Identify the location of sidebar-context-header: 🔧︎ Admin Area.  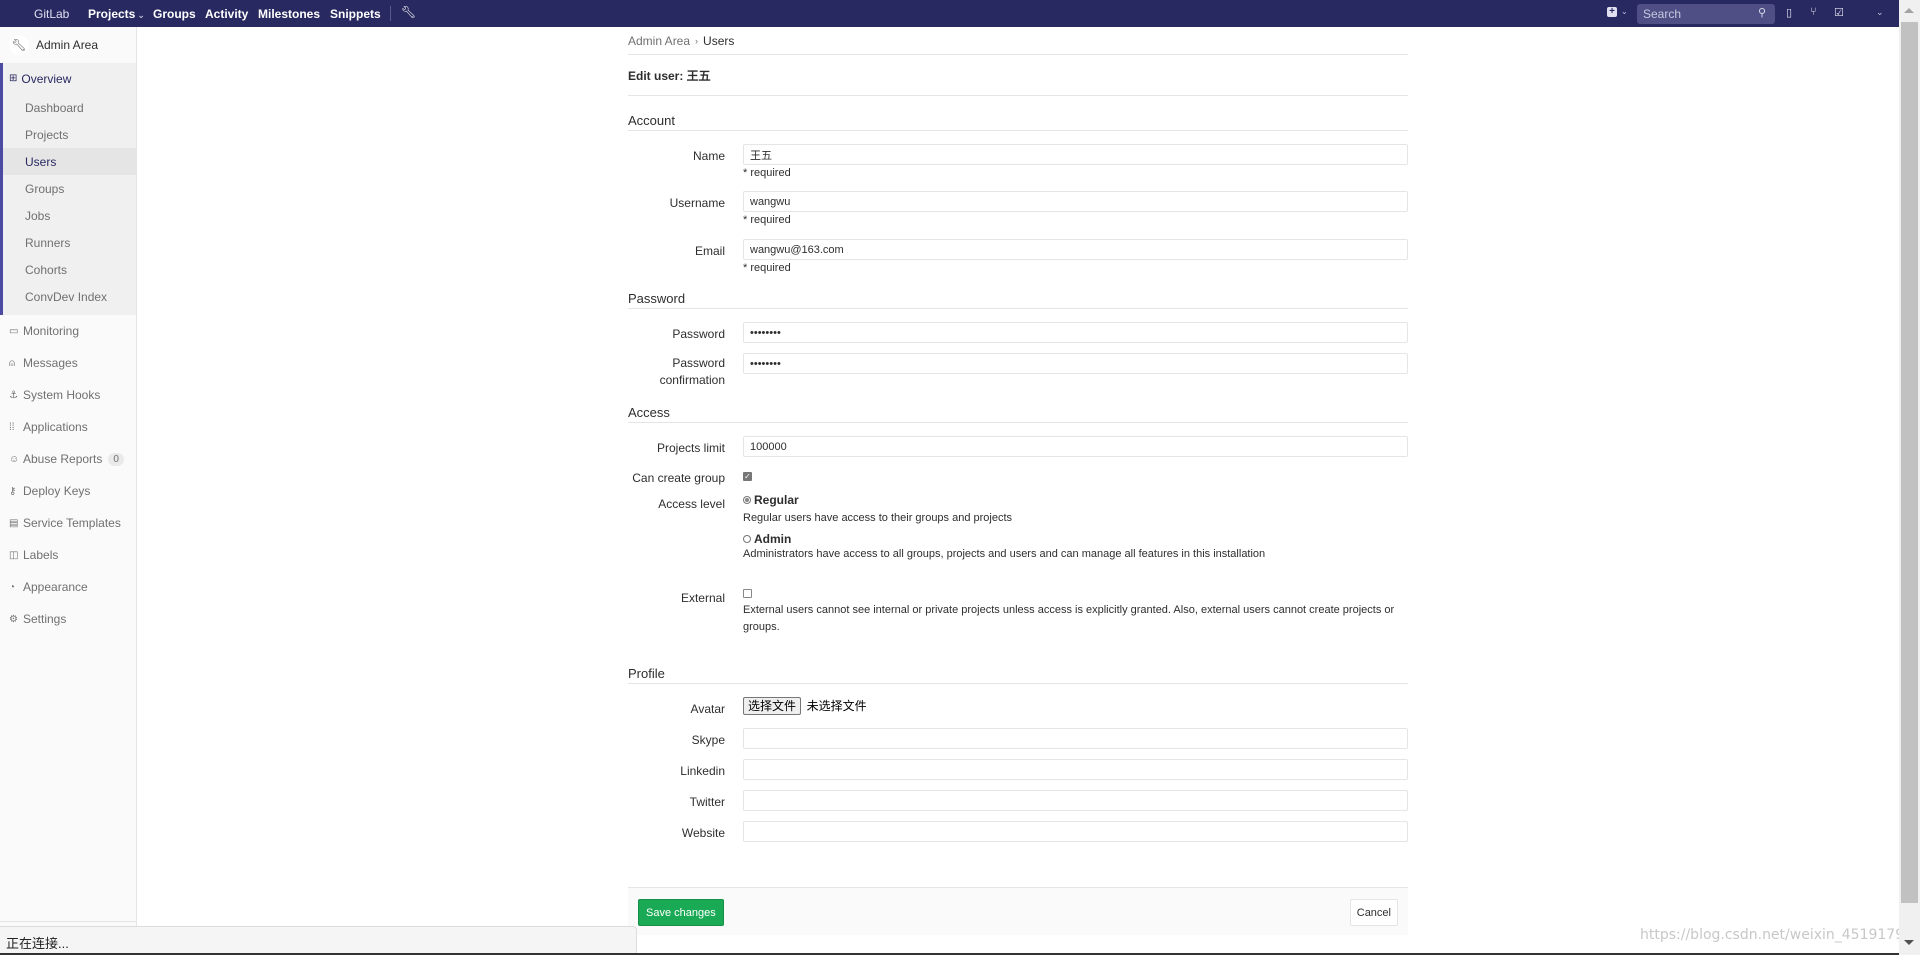
(68, 45).